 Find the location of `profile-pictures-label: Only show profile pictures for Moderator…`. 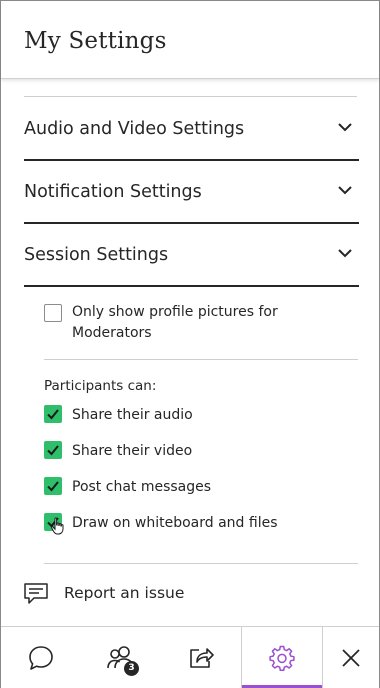

profile-pictures-label: Only show profile pictures for Moderator… is located at coordinates (175, 322).